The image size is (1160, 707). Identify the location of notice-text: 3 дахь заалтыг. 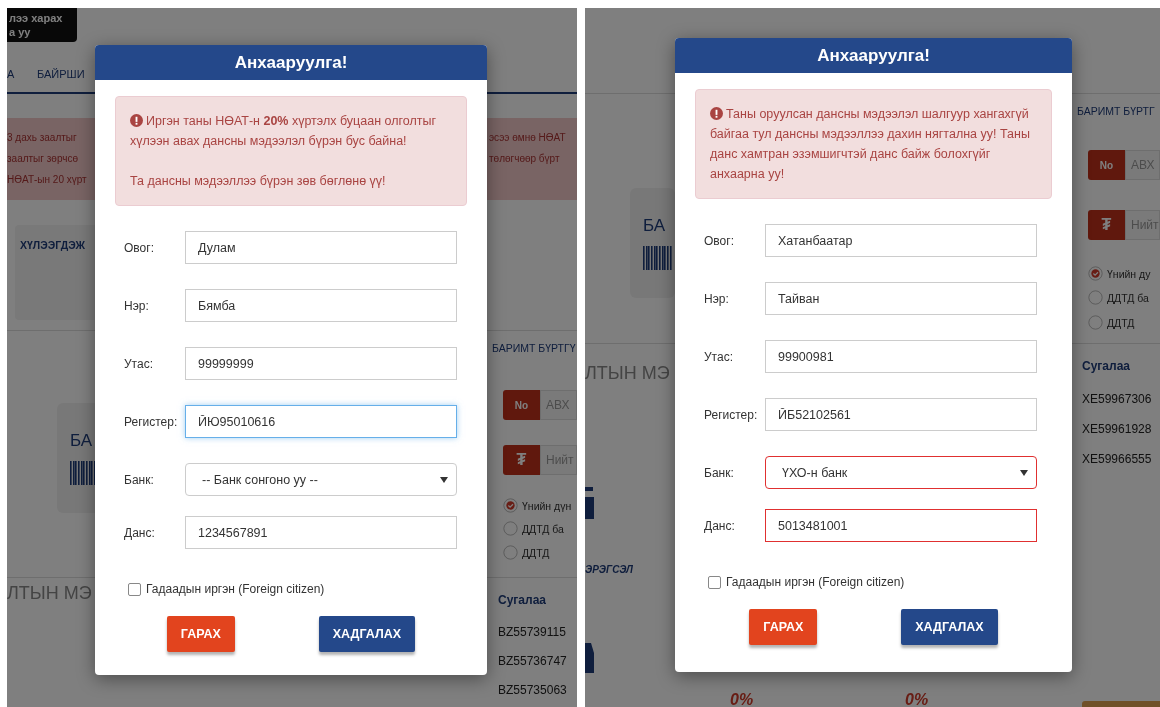
(42, 138).